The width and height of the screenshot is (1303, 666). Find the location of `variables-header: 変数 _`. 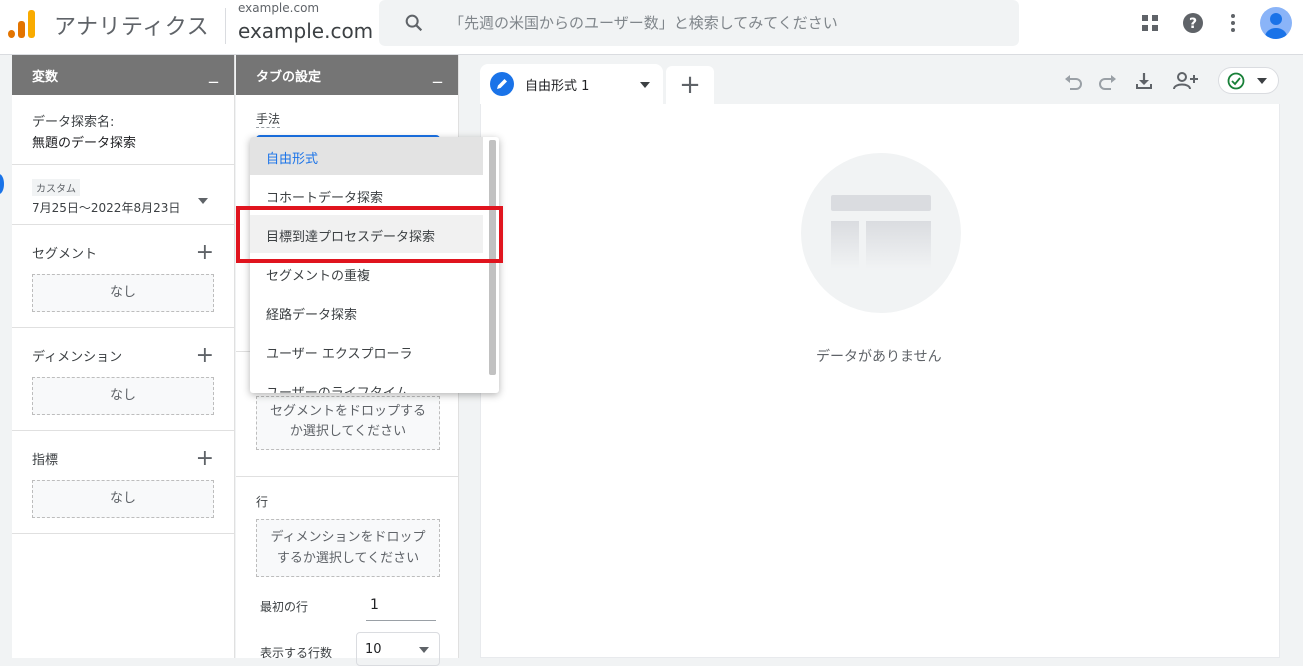

variables-header: 変数 _ is located at coordinates (123, 75).